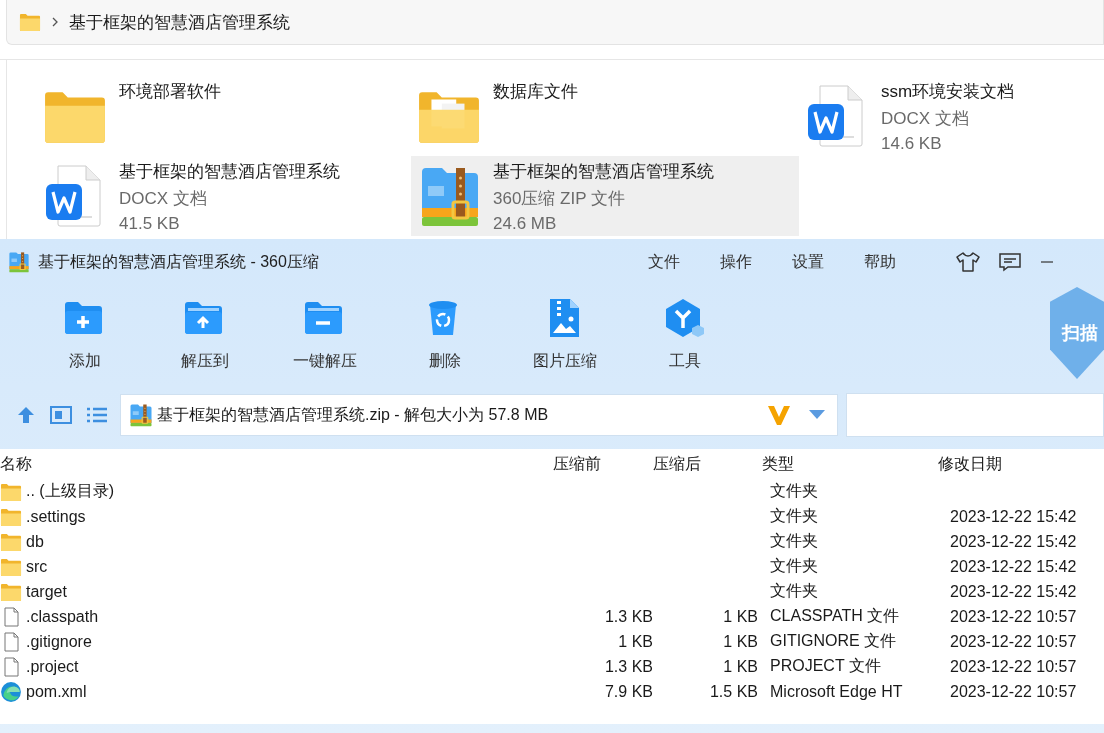 The width and height of the screenshot is (1104, 733). Describe the element at coordinates (664, 262) in the screenshot. I see `menu-item: 文件` at that location.